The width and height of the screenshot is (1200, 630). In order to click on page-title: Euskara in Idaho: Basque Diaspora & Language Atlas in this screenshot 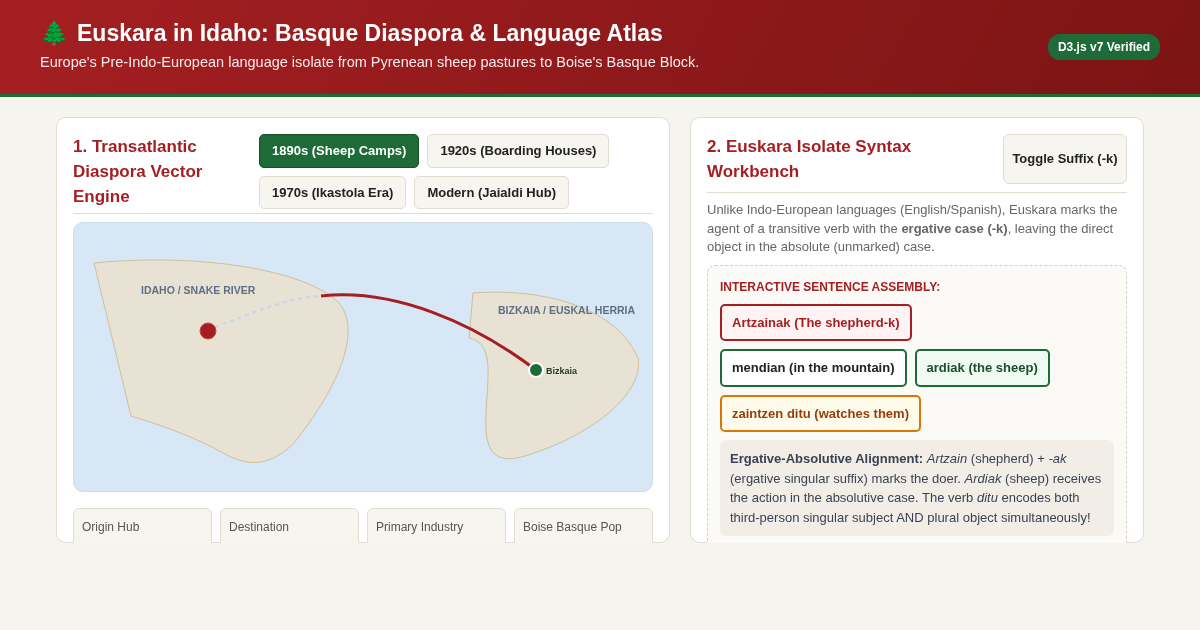, I will do `click(370, 34)`.